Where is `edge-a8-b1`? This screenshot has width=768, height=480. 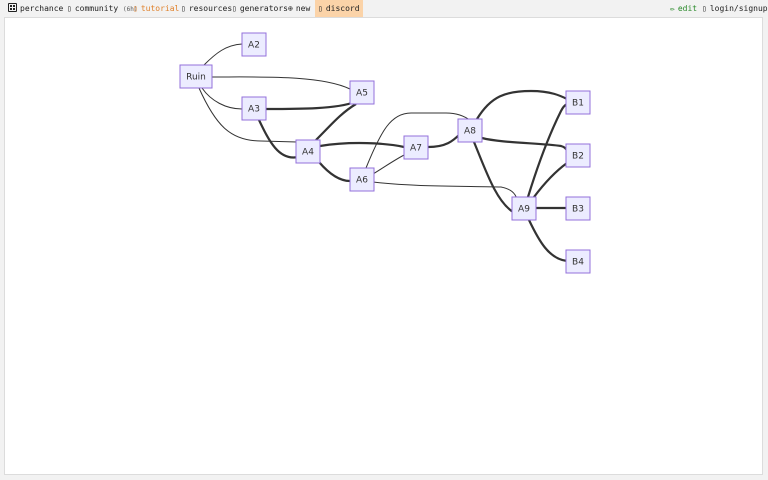
edge-a8-b1 is located at coordinates (522, 104).